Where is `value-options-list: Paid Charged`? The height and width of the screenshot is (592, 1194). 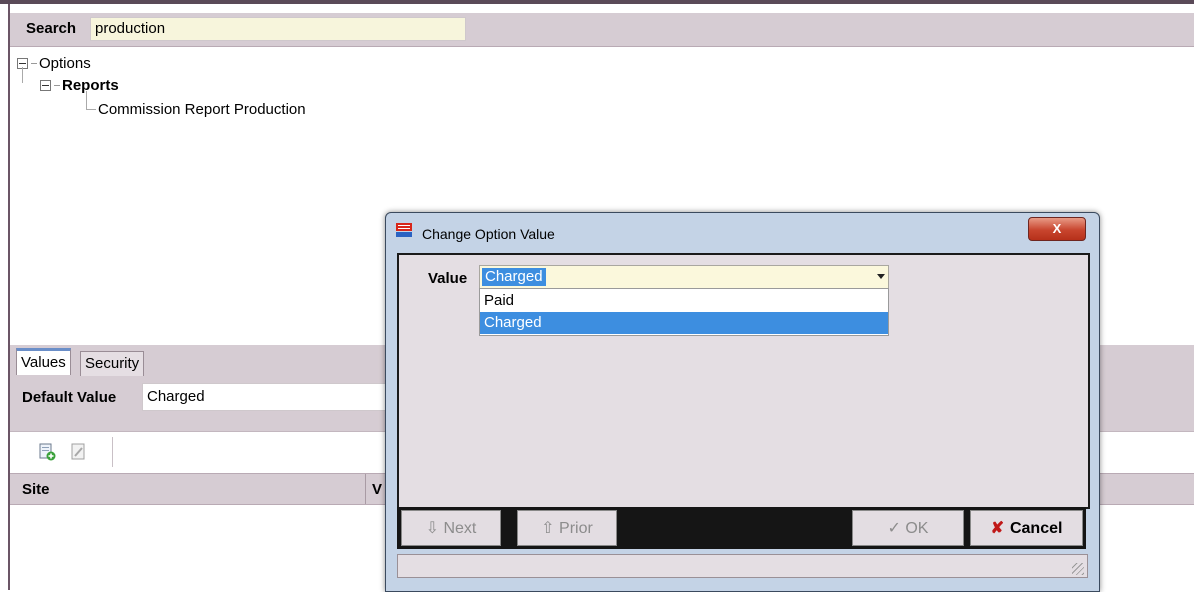
value-options-list: Paid Charged is located at coordinates (684, 312).